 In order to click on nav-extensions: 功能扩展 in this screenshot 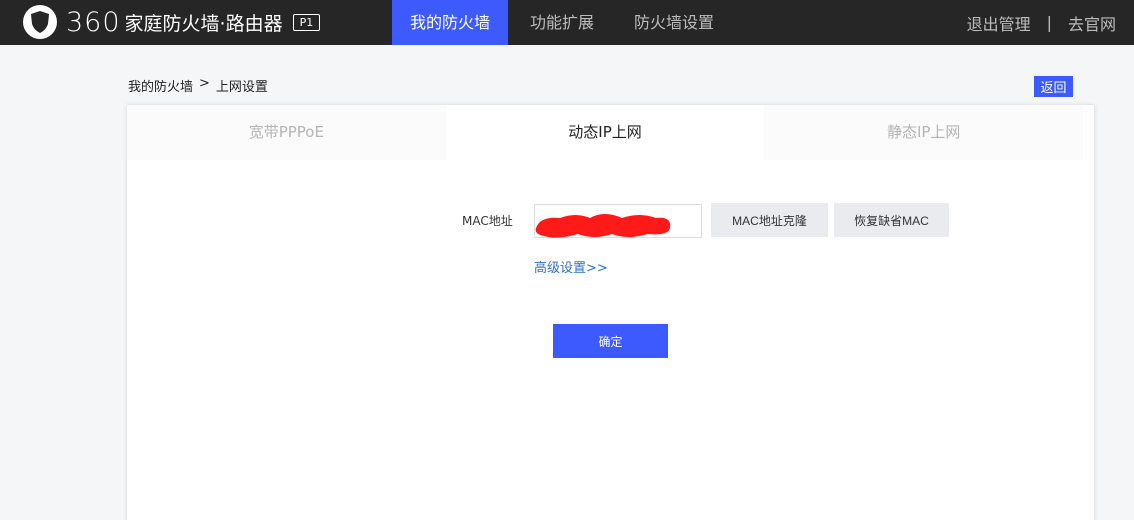, I will do `click(562, 22)`.